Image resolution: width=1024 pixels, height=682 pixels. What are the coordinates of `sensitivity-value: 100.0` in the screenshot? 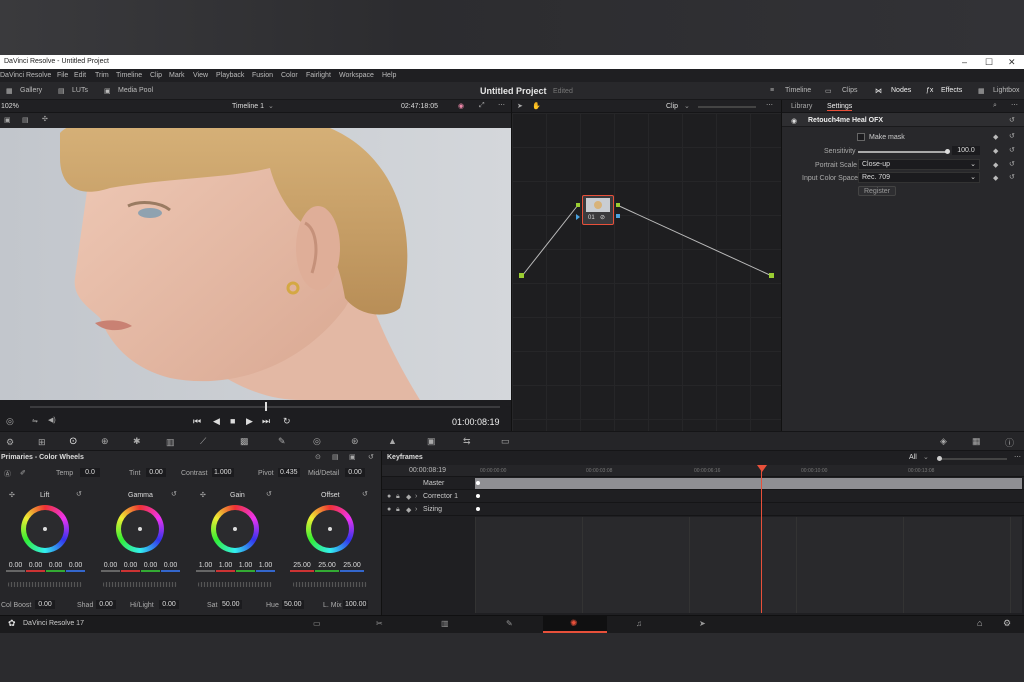 It's located at (966, 150).